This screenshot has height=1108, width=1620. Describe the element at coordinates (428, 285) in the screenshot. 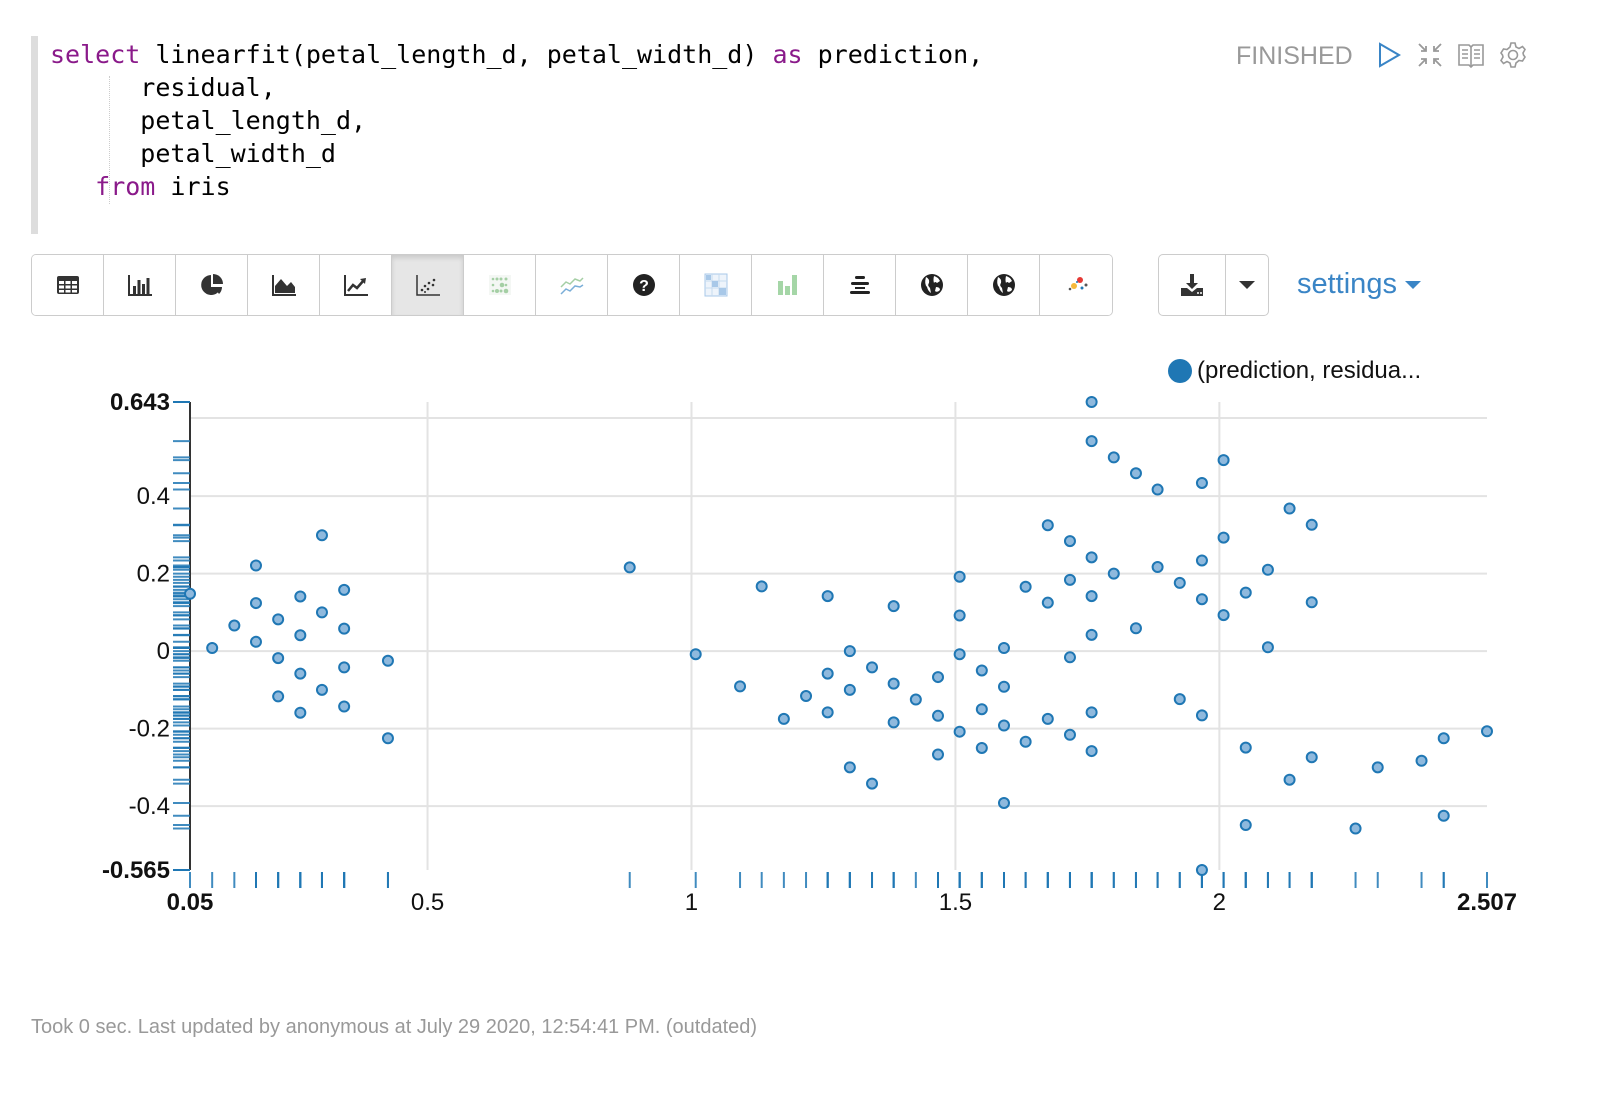

I see `viz-button-scatter-chart` at that location.